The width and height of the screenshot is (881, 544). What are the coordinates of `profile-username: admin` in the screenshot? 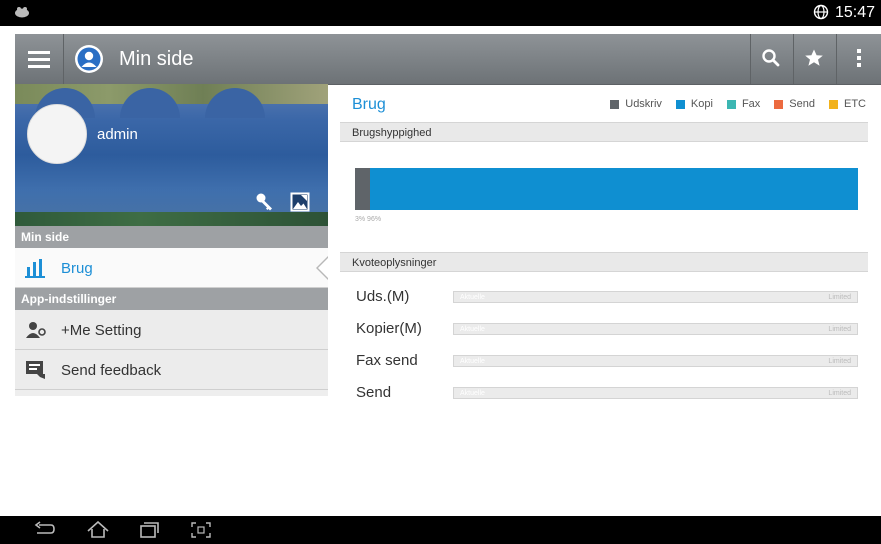 It's located at (117, 134).